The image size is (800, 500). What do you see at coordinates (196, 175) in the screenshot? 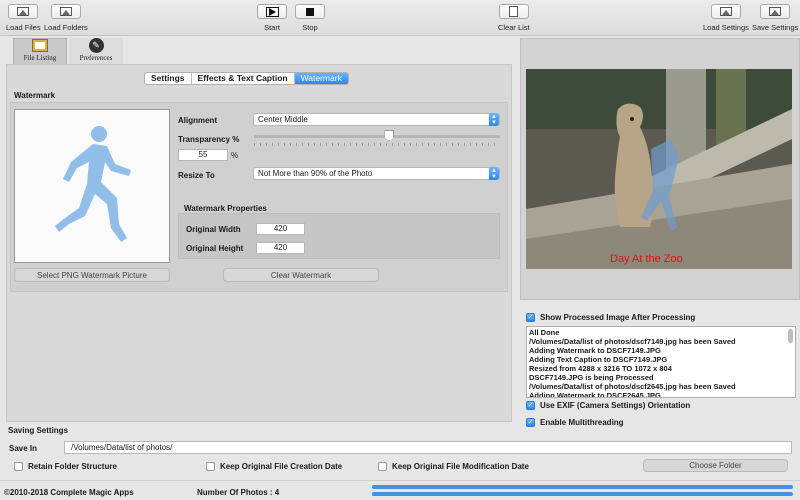
I see `resize-label: Resize To` at bounding box center [196, 175].